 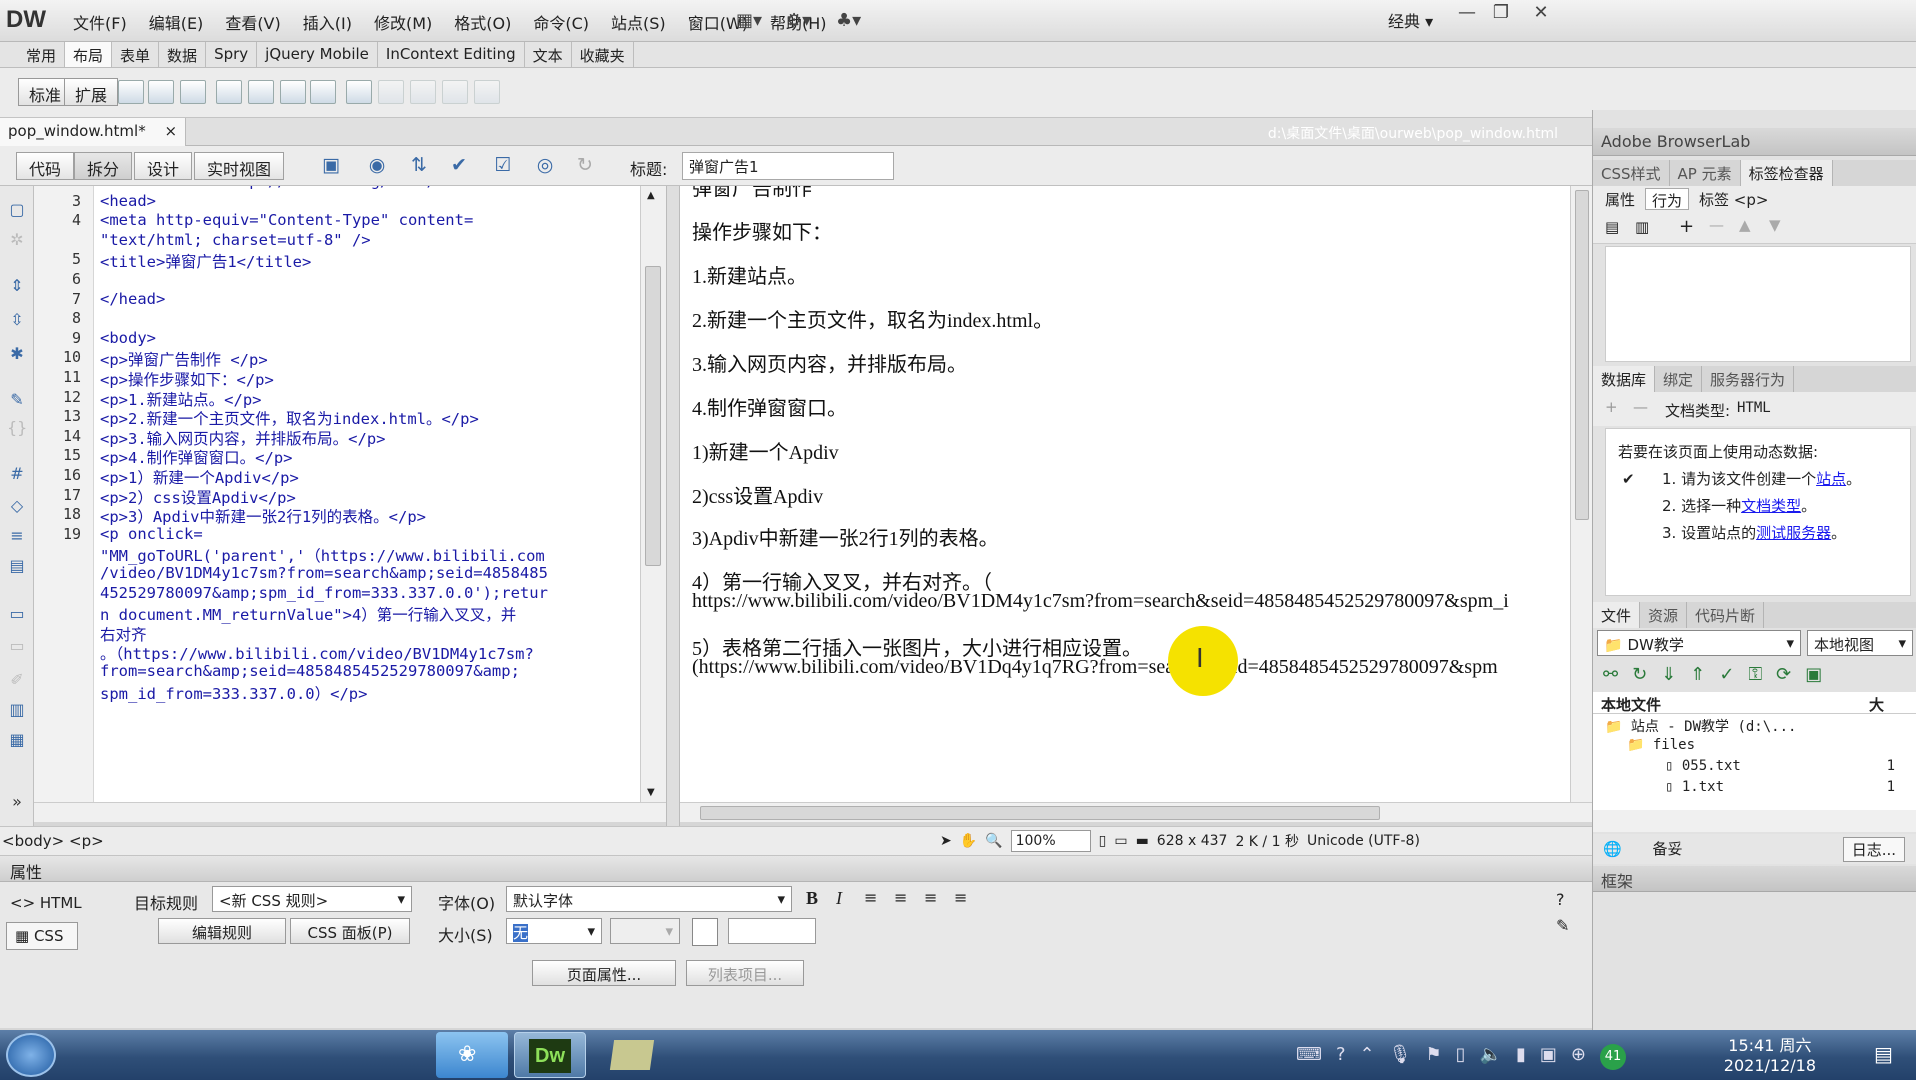 What do you see at coordinates (630, 1055) in the screenshot?
I see `taskbar-app-files` at bounding box center [630, 1055].